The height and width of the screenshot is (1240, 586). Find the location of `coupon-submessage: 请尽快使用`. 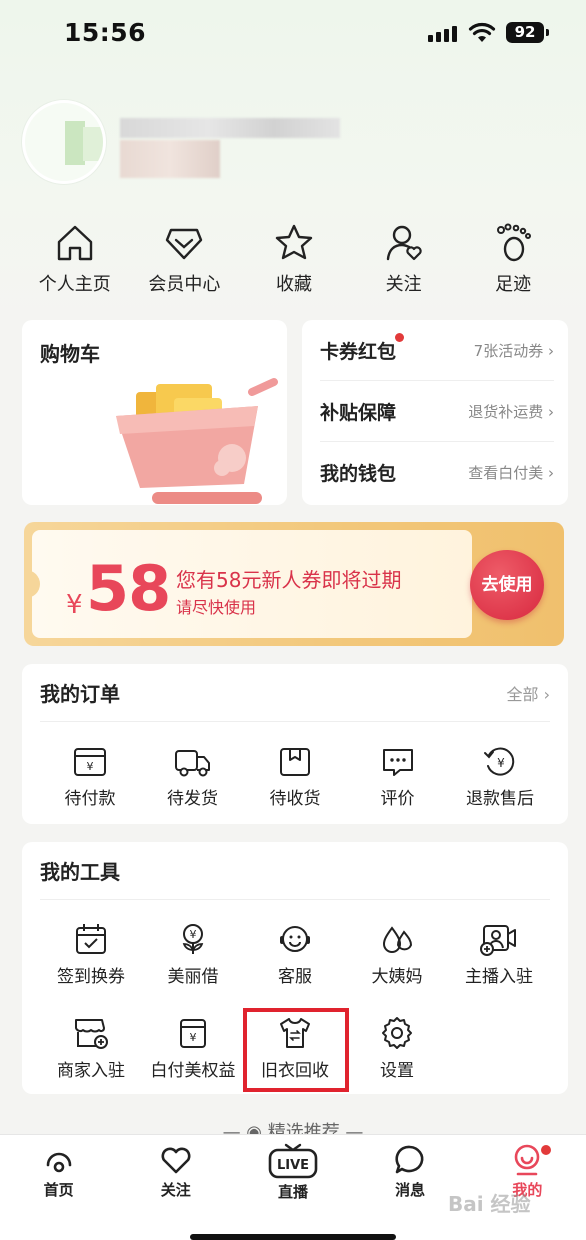

coupon-submessage: 请尽快使用 is located at coordinates (216, 607).